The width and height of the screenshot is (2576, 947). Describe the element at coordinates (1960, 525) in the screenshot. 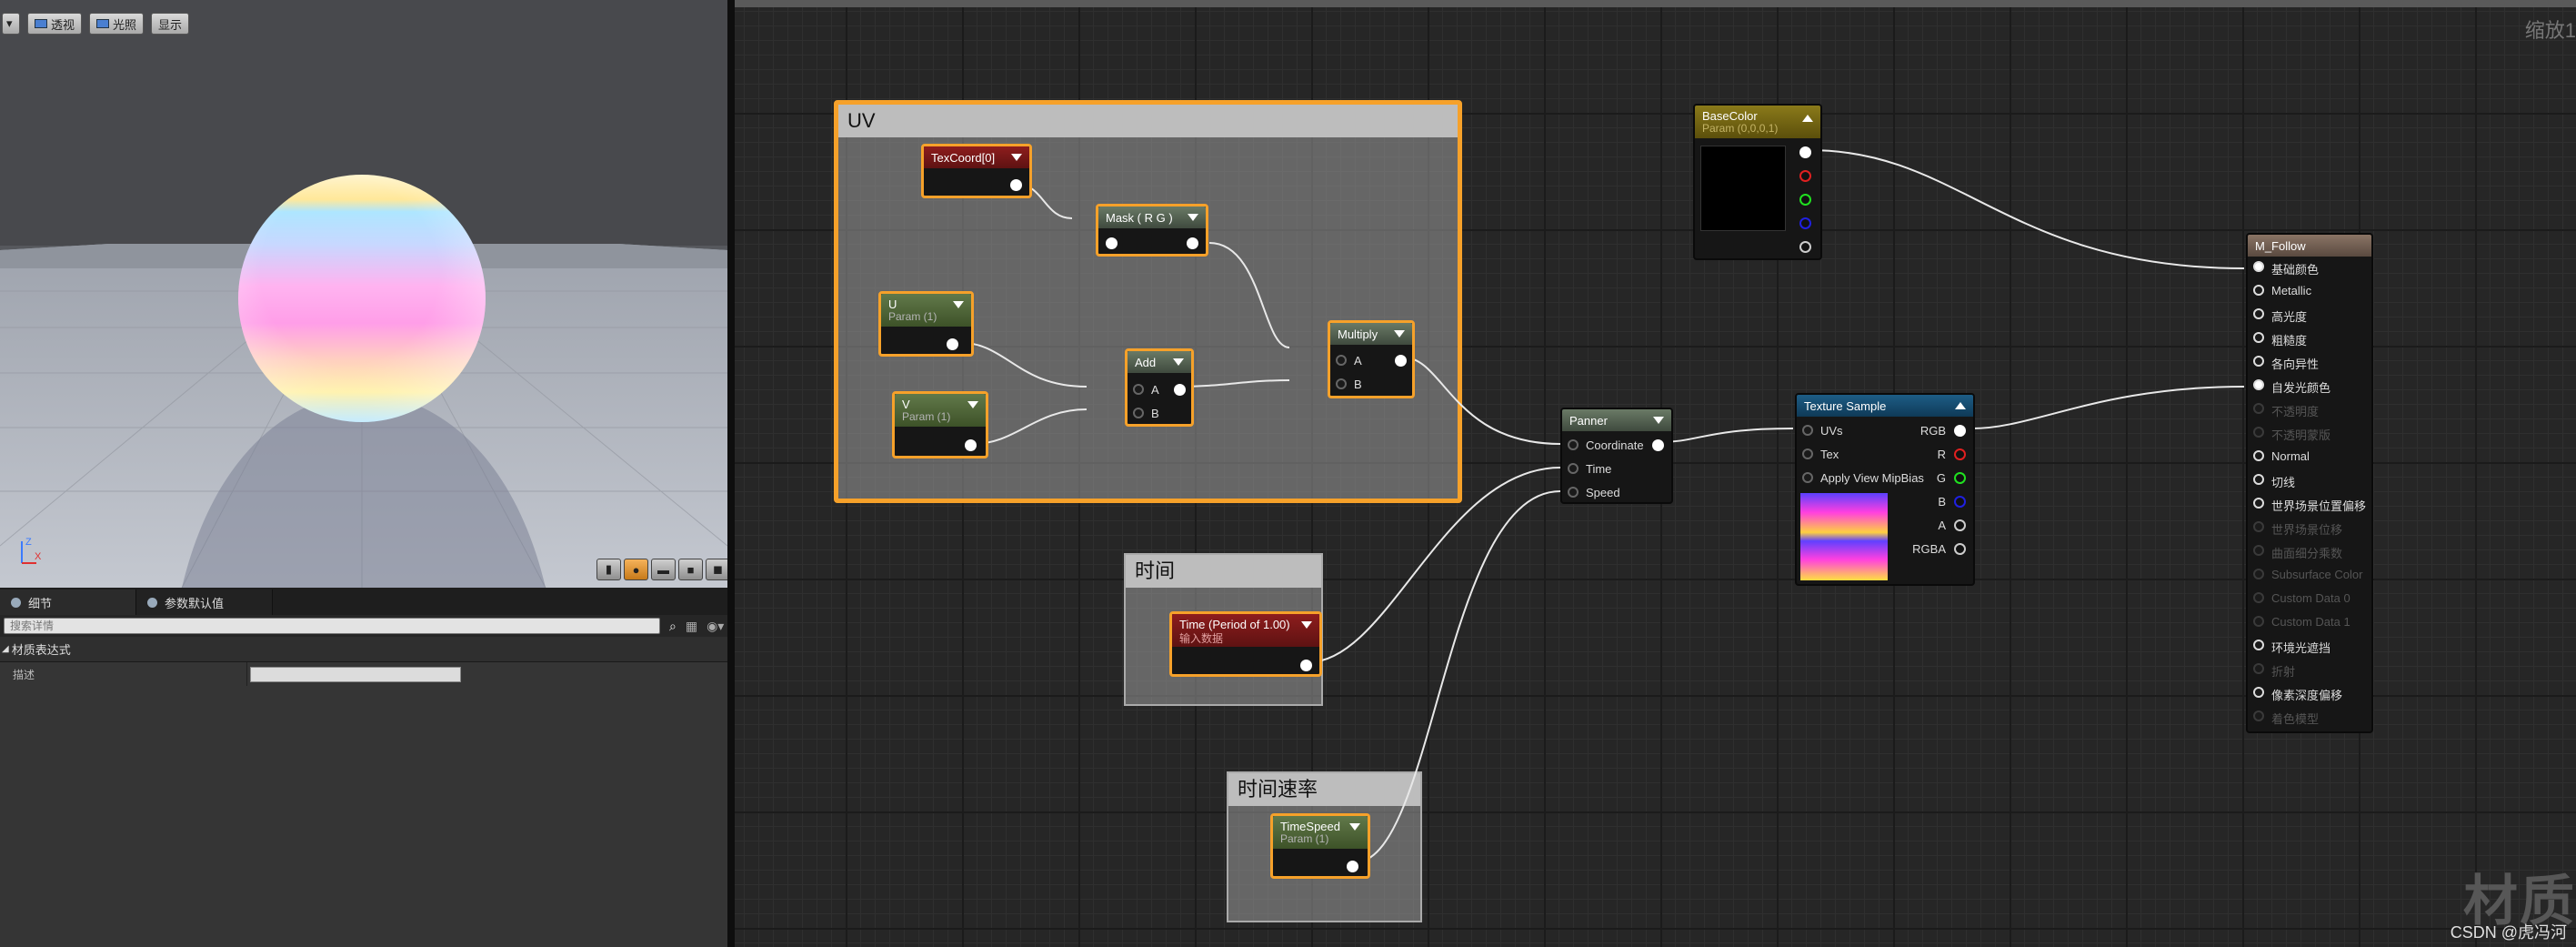

I see `node-texture-output-a` at that location.